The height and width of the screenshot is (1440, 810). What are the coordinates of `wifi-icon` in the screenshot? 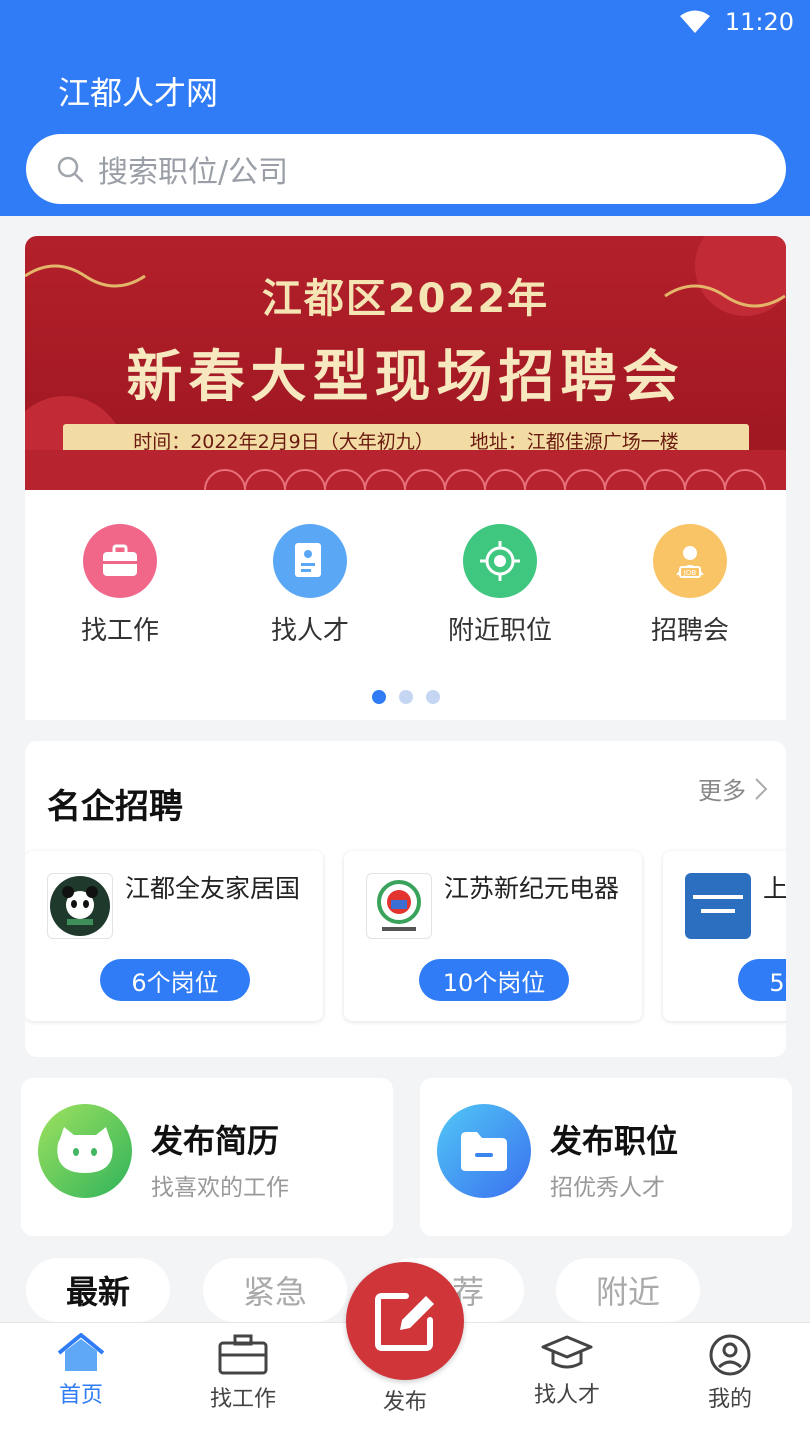 It's located at (694, 21).